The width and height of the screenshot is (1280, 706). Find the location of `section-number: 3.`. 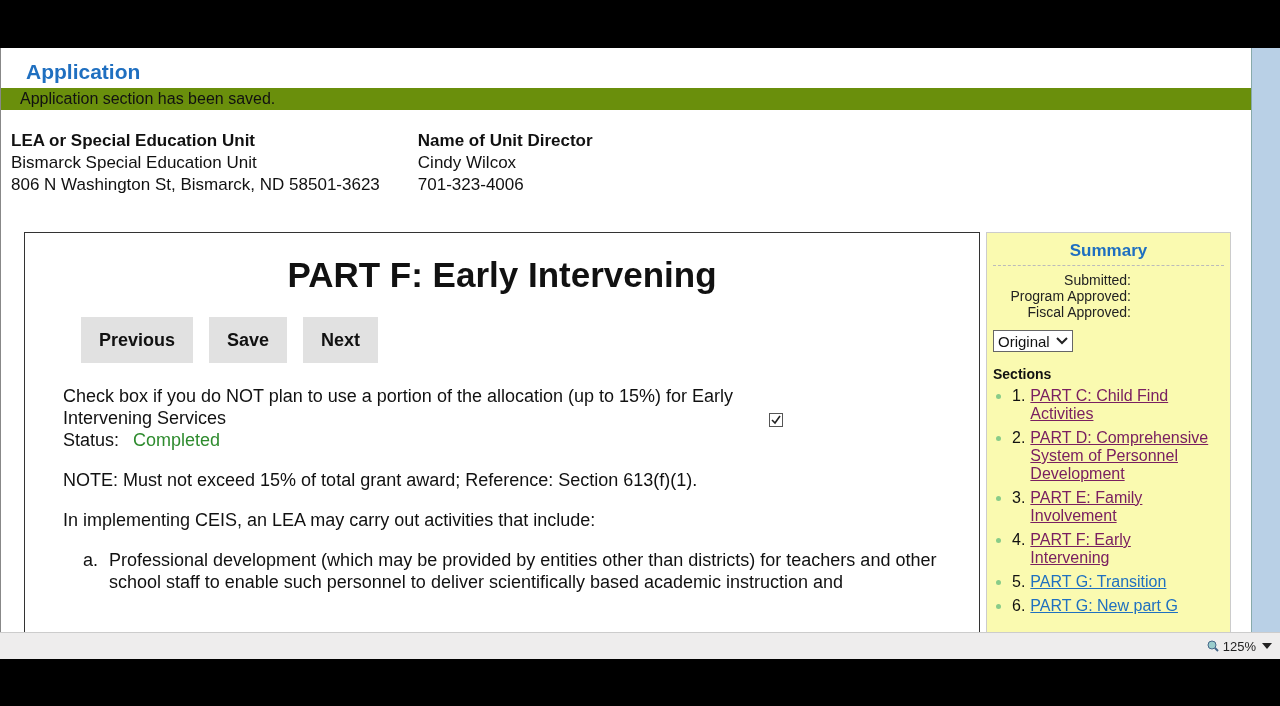

section-number: 3. is located at coordinates (1019, 498).